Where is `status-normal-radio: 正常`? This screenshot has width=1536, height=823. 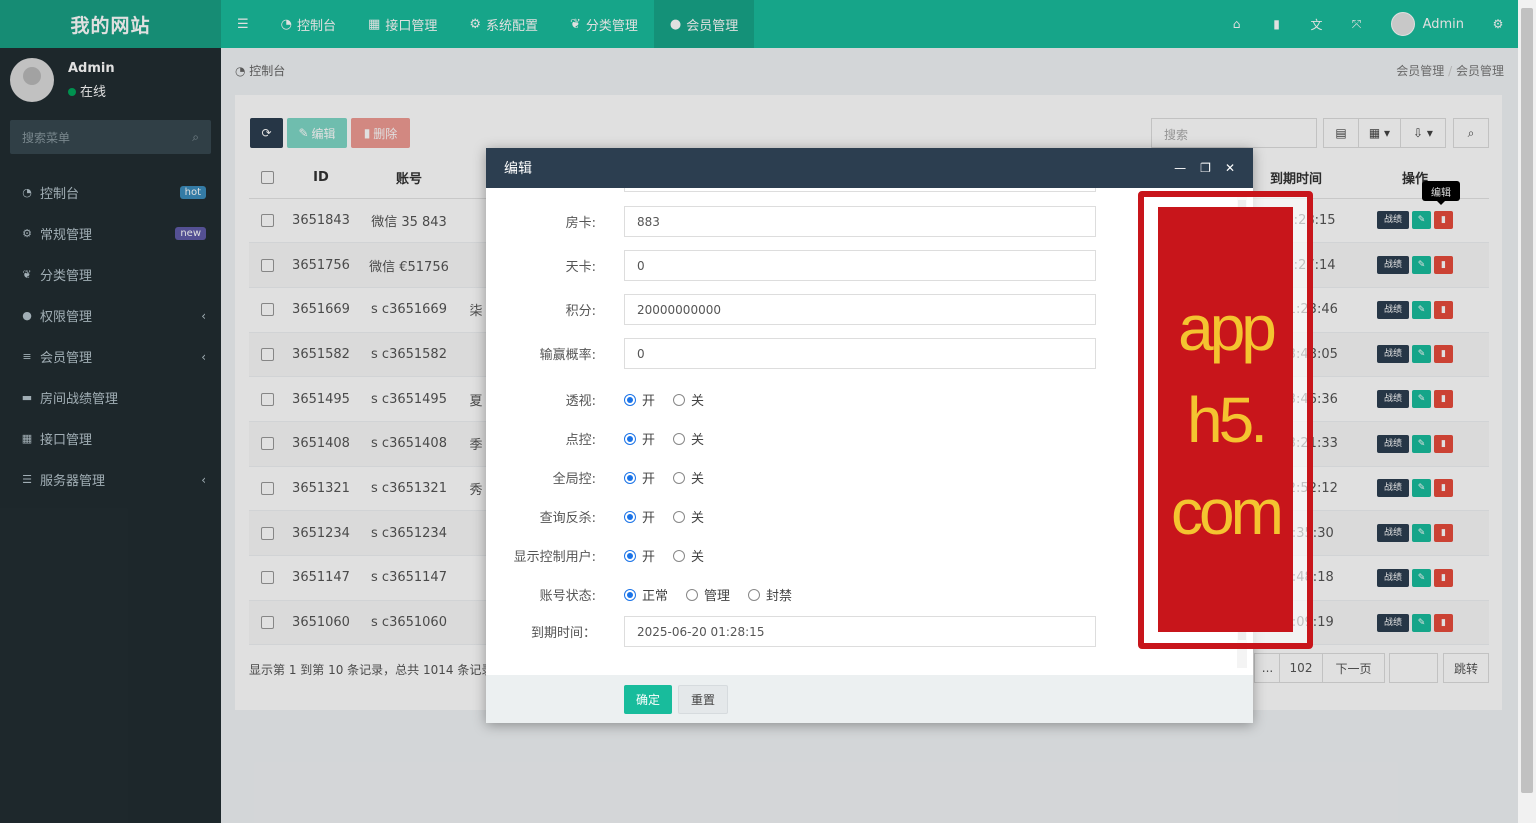 status-normal-radio: 正常 is located at coordinates (646, 594).